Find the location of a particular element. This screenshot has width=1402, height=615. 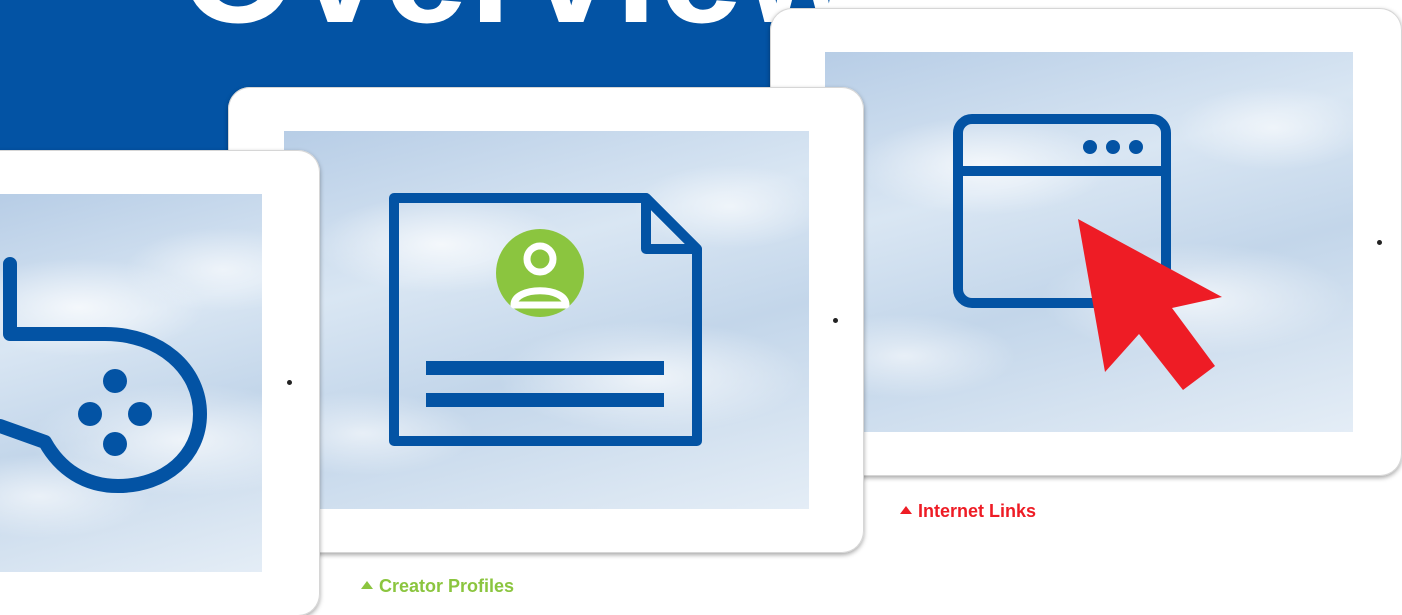

caption-creator-profiles: Creator Profiles is located at coordinates (437, 586).